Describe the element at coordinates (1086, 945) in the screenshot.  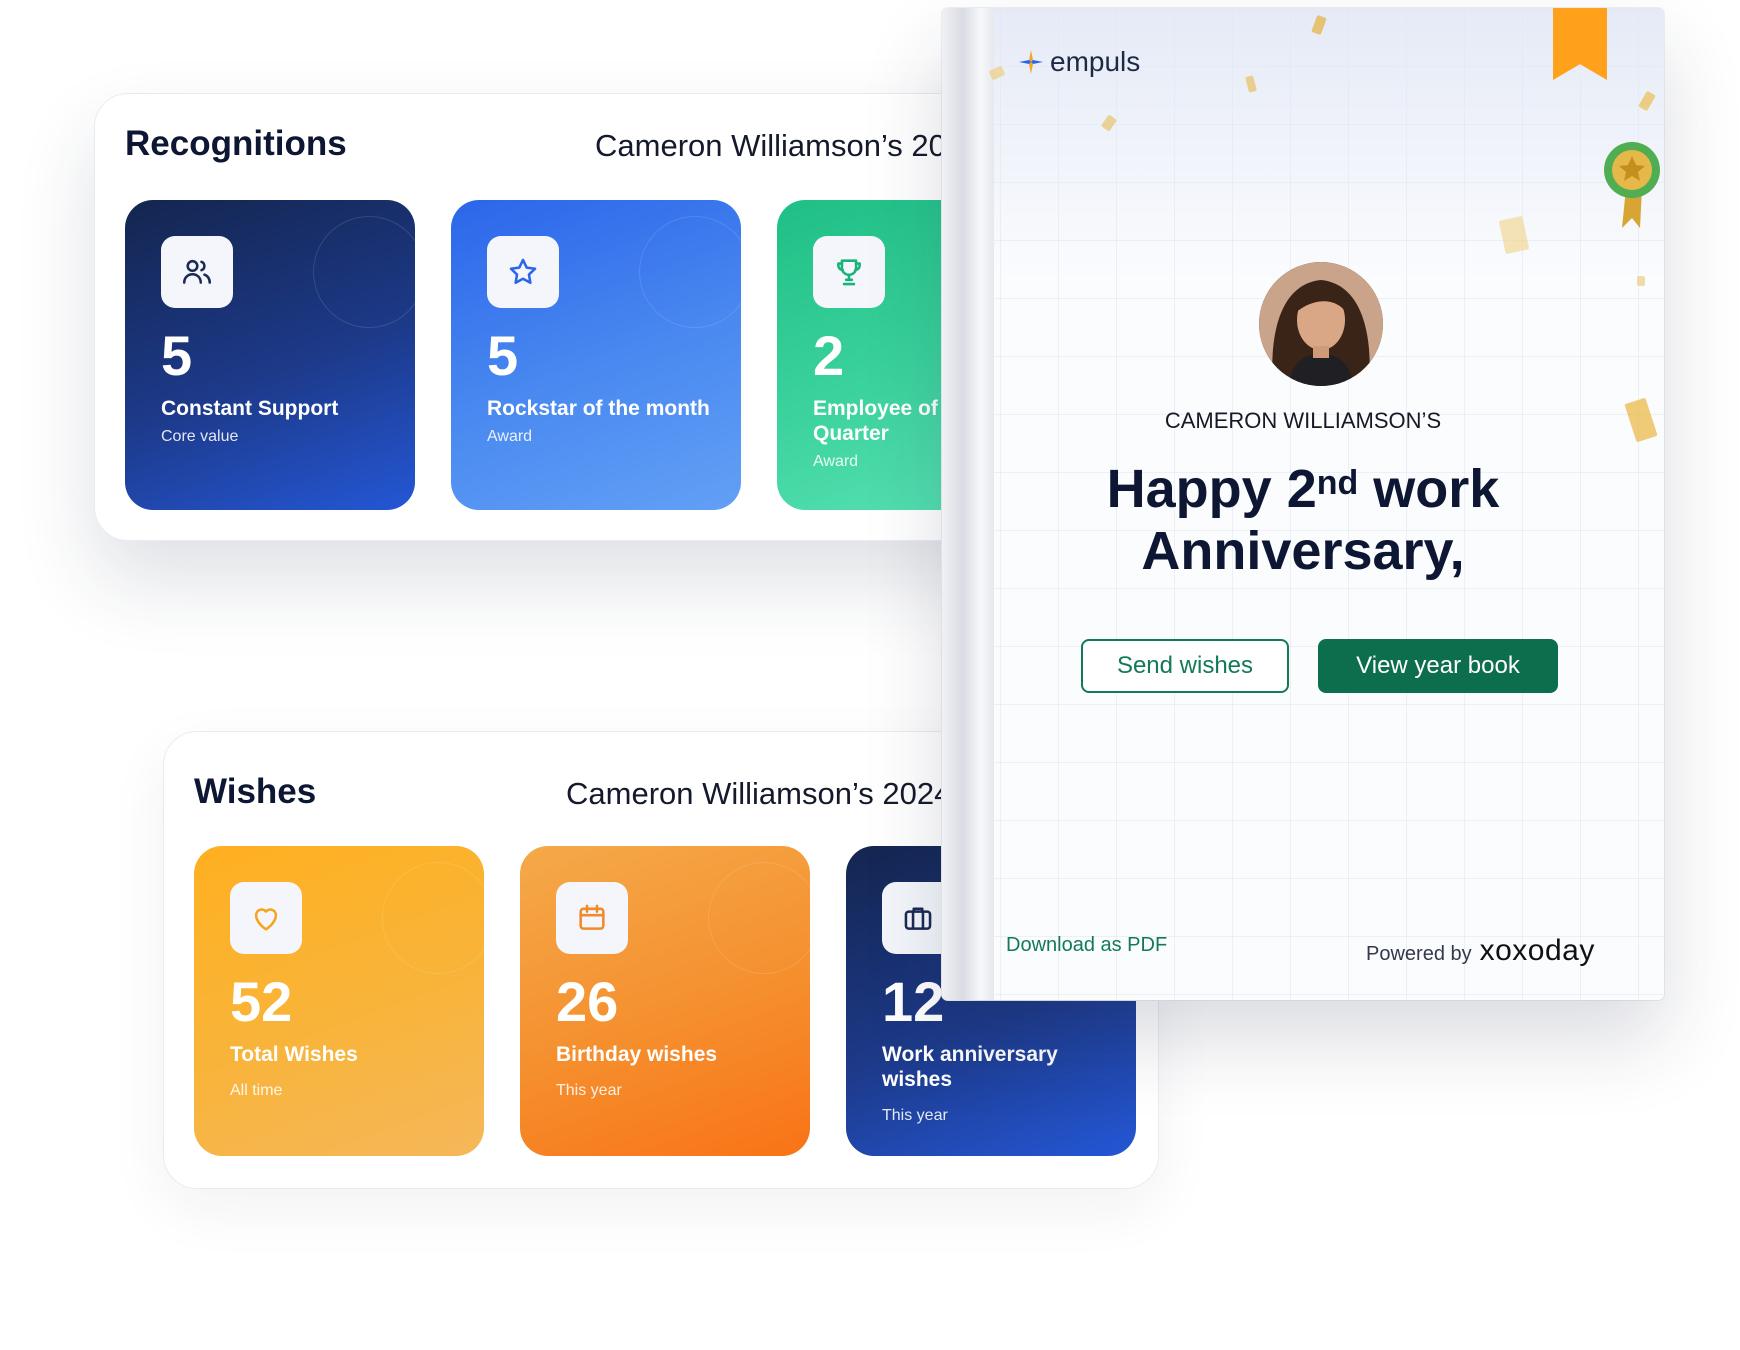
I see `download-pdf-link: Download as PDF` at that location.